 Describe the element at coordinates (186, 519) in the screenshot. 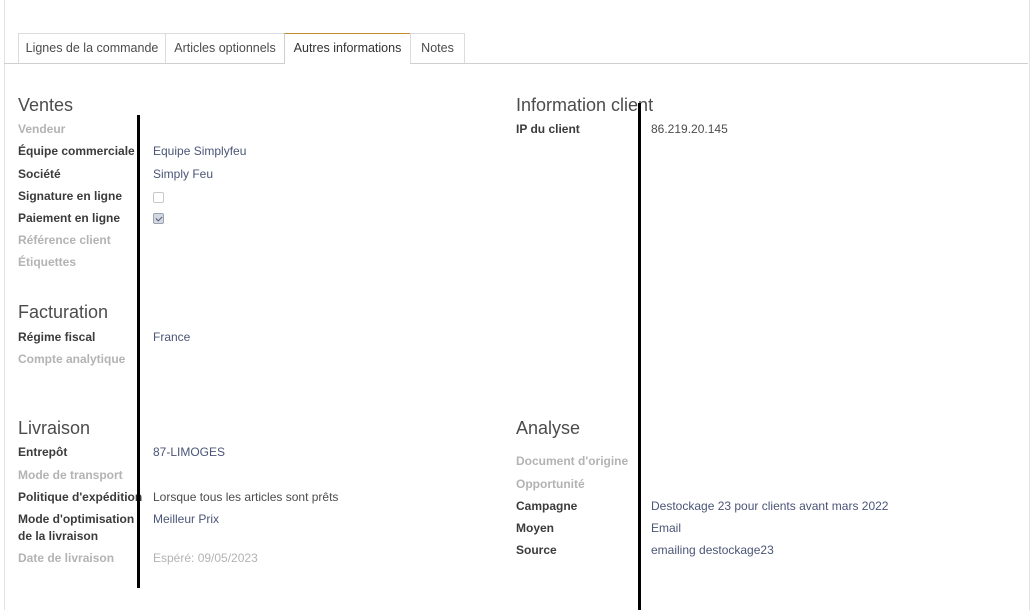

I see `mode-optimisation-value: Meilleur Prix` at that location.